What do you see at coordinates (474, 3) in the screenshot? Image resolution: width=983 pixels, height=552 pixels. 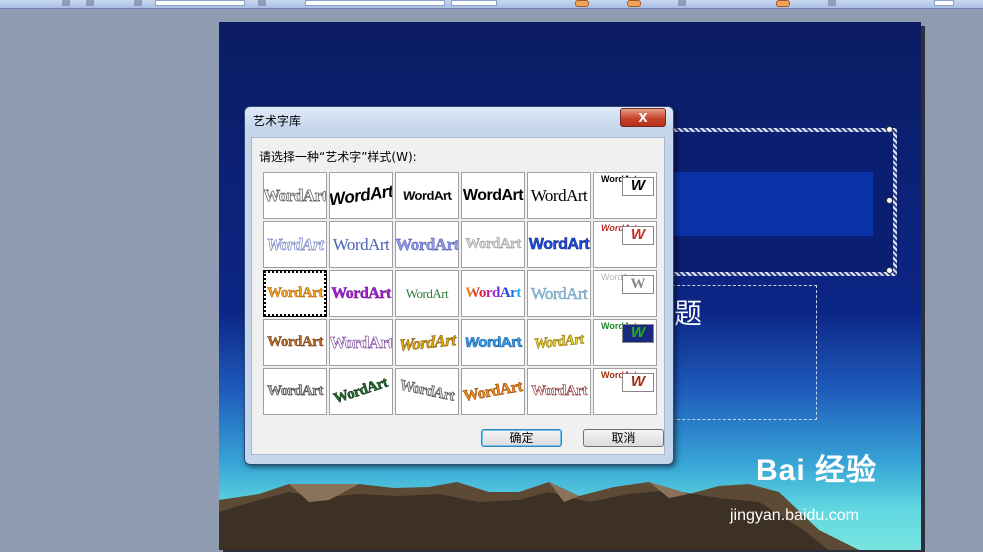 I see `font-size-box` at bounding box center [474, 3].